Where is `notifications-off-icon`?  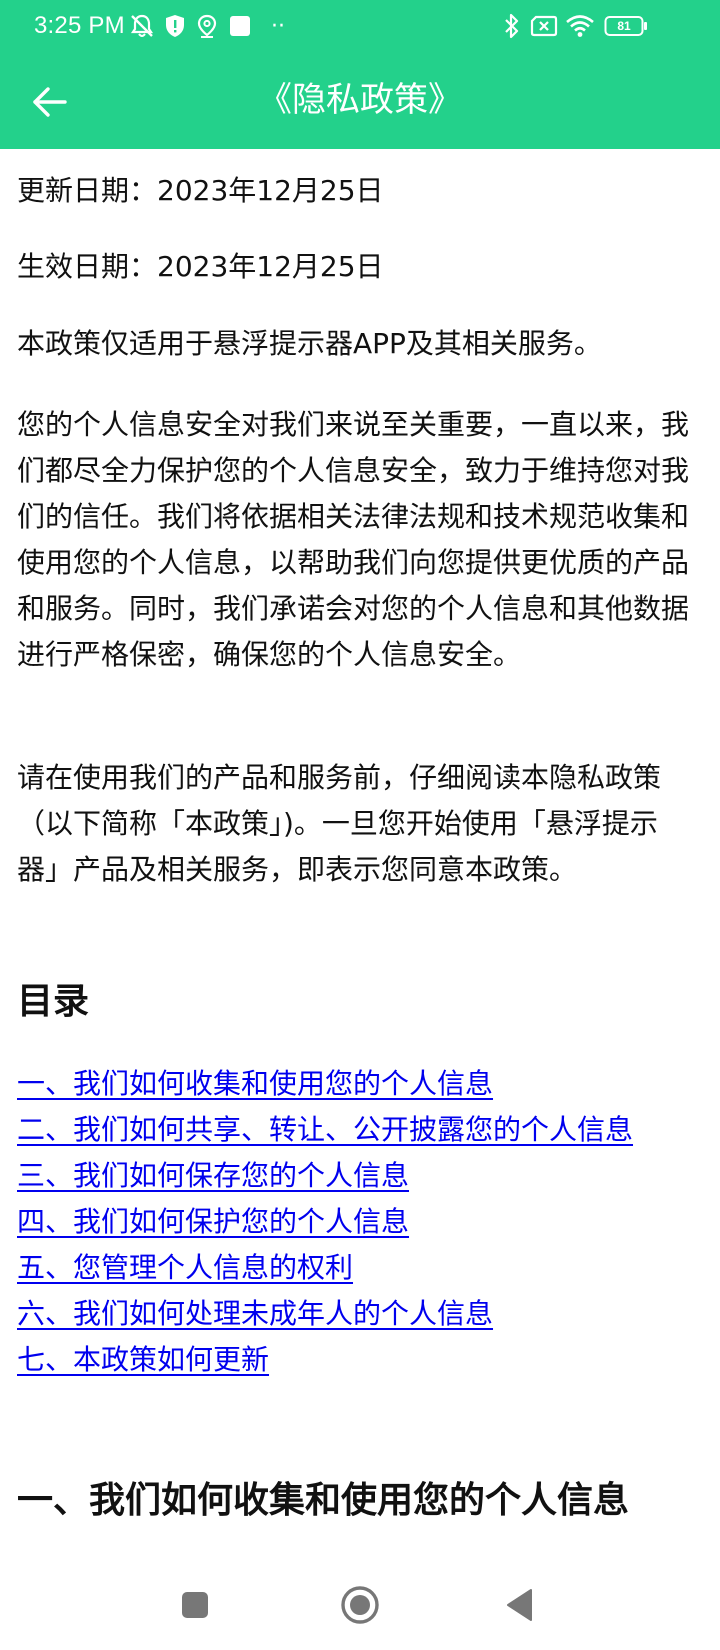 notifications-off-icon is located at coordinates (142, 26).